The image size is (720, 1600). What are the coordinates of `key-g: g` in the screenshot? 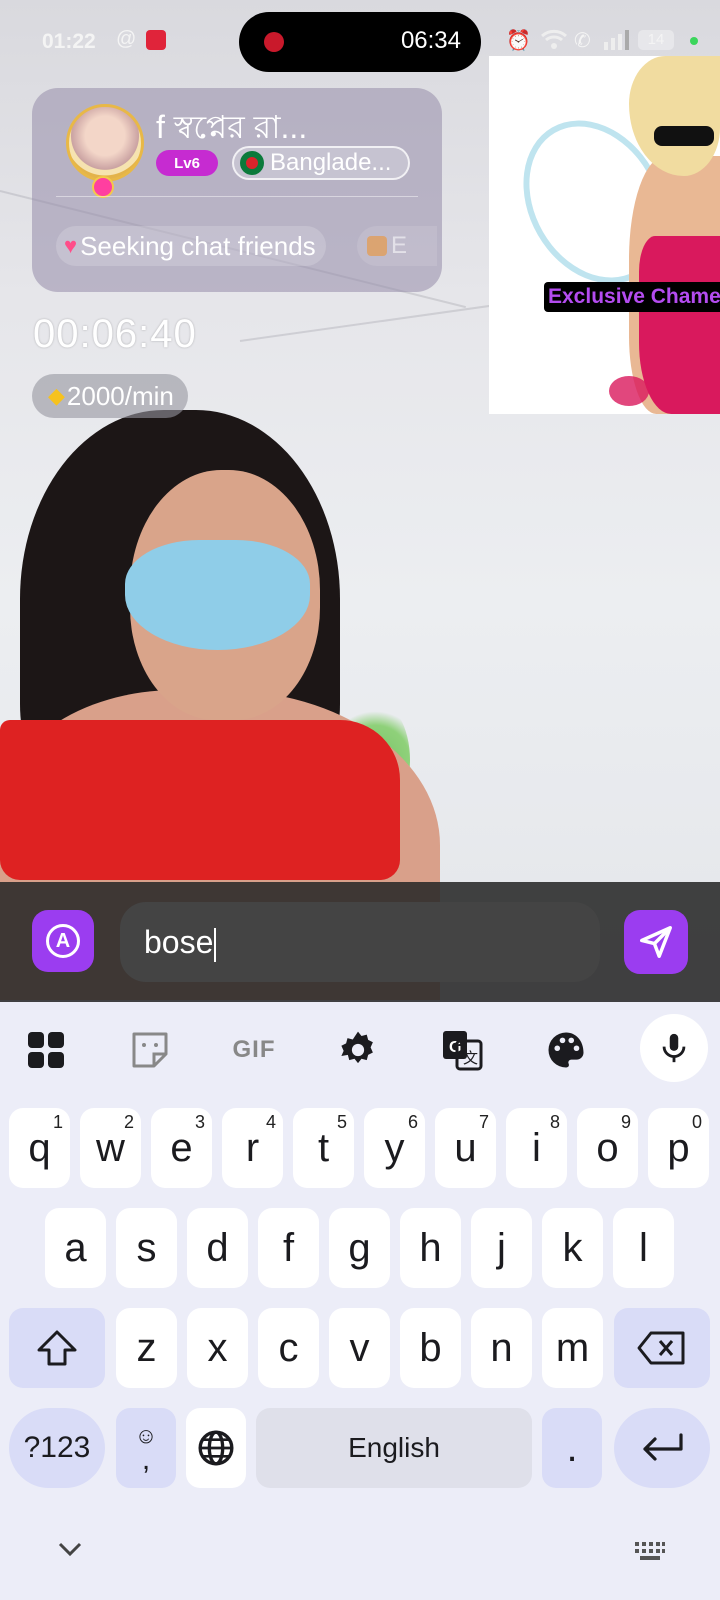 It's located at (359, 1248).